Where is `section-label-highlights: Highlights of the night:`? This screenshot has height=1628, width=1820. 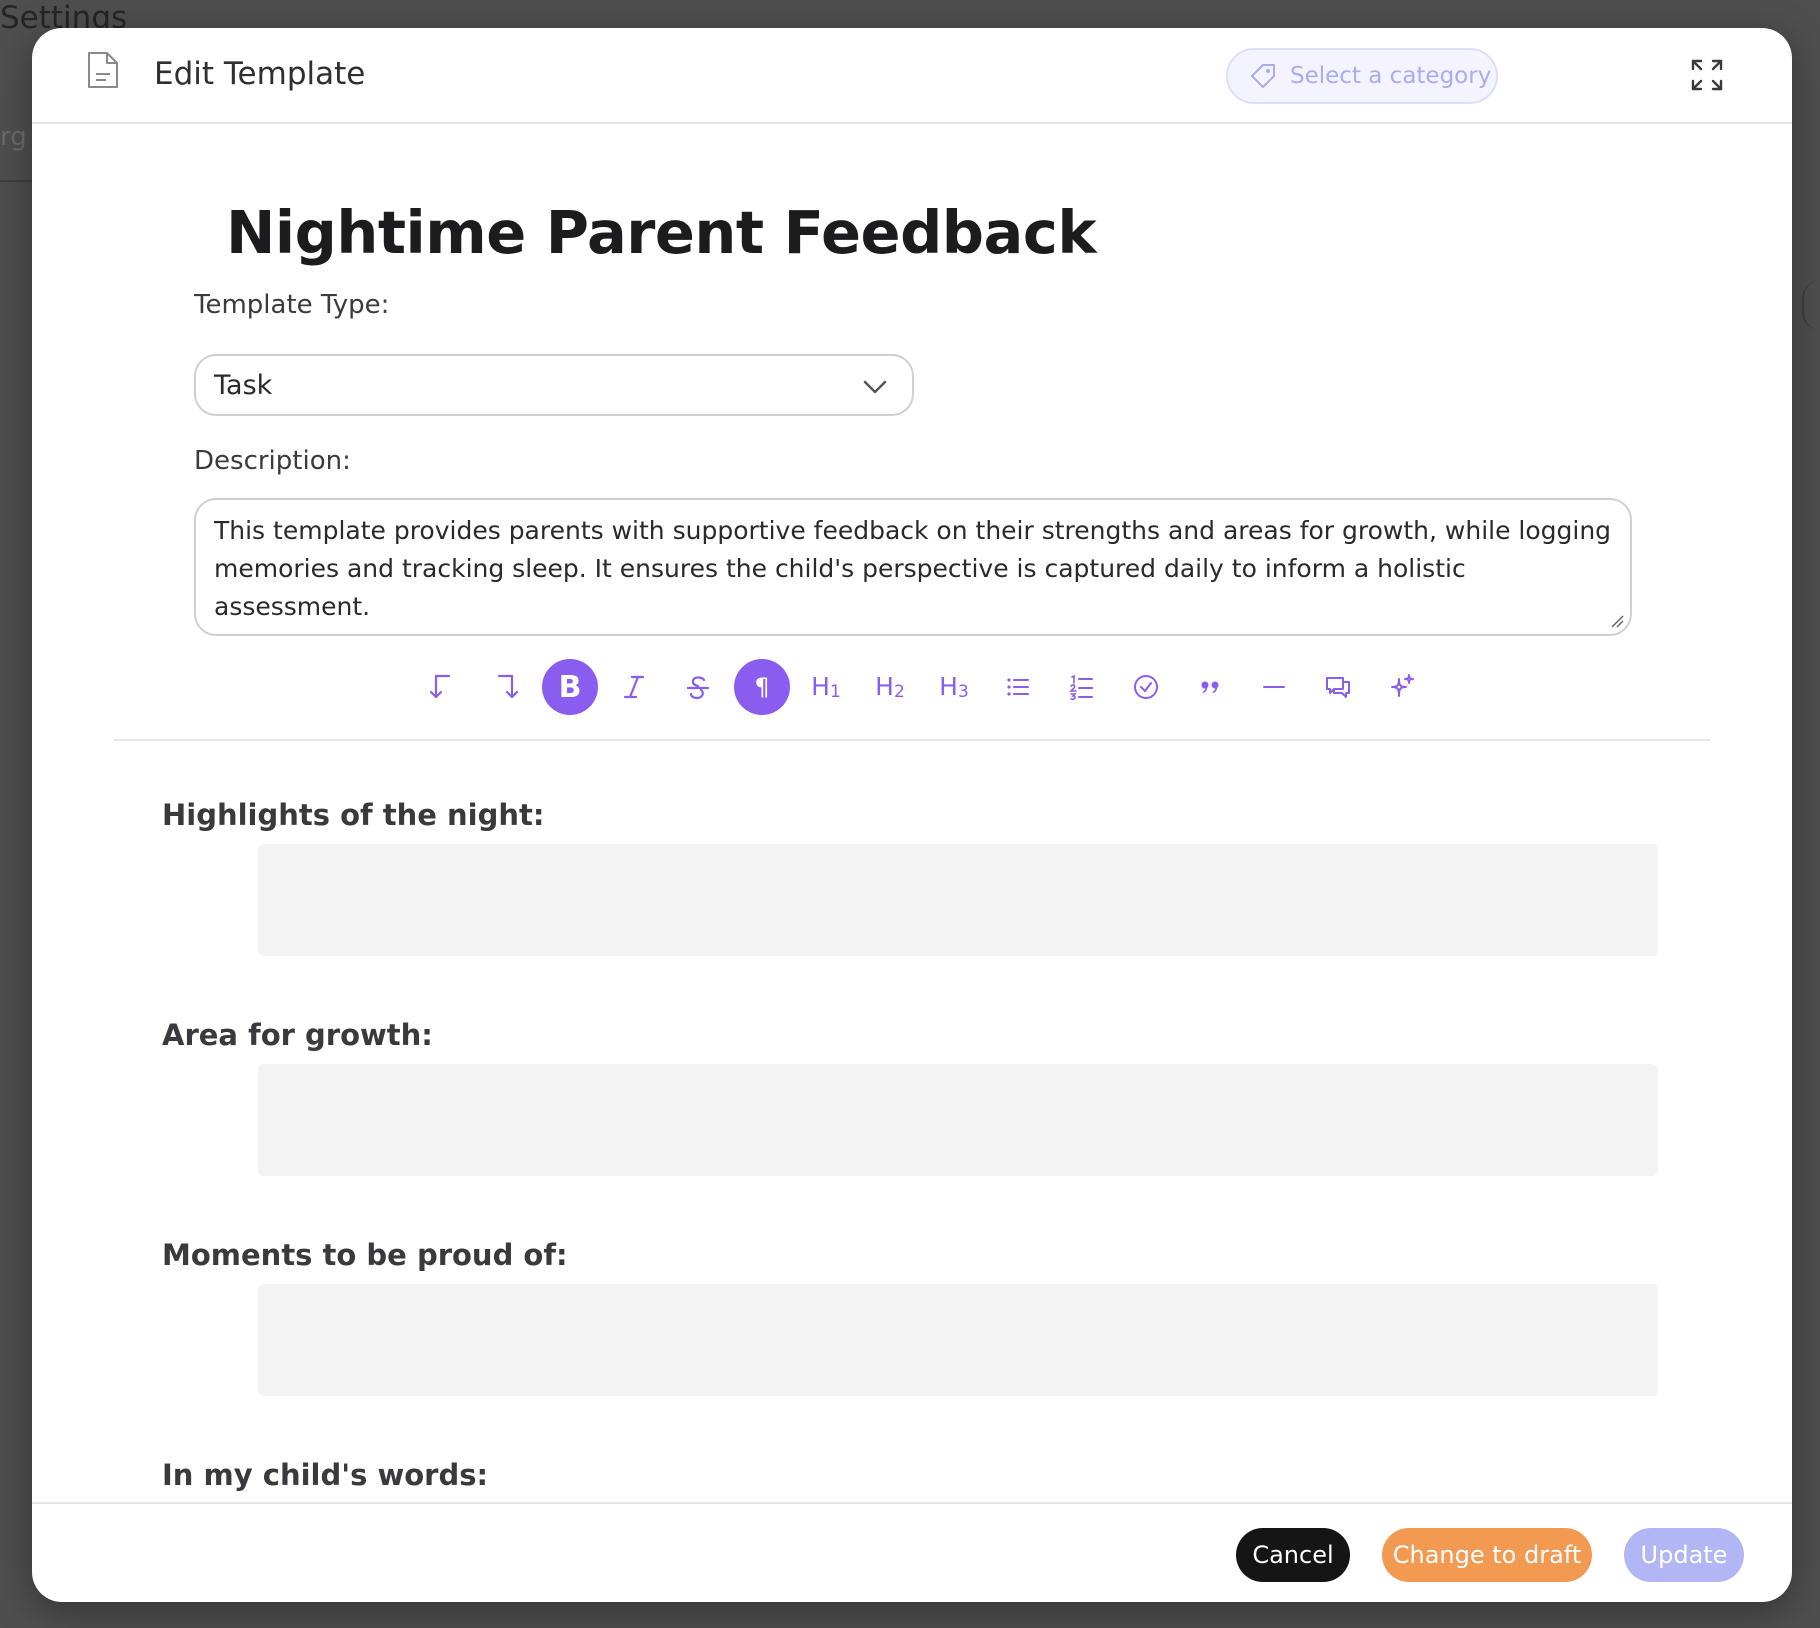
section-label-highlights: Highlights of the night: is located at coordinates (353, 815).